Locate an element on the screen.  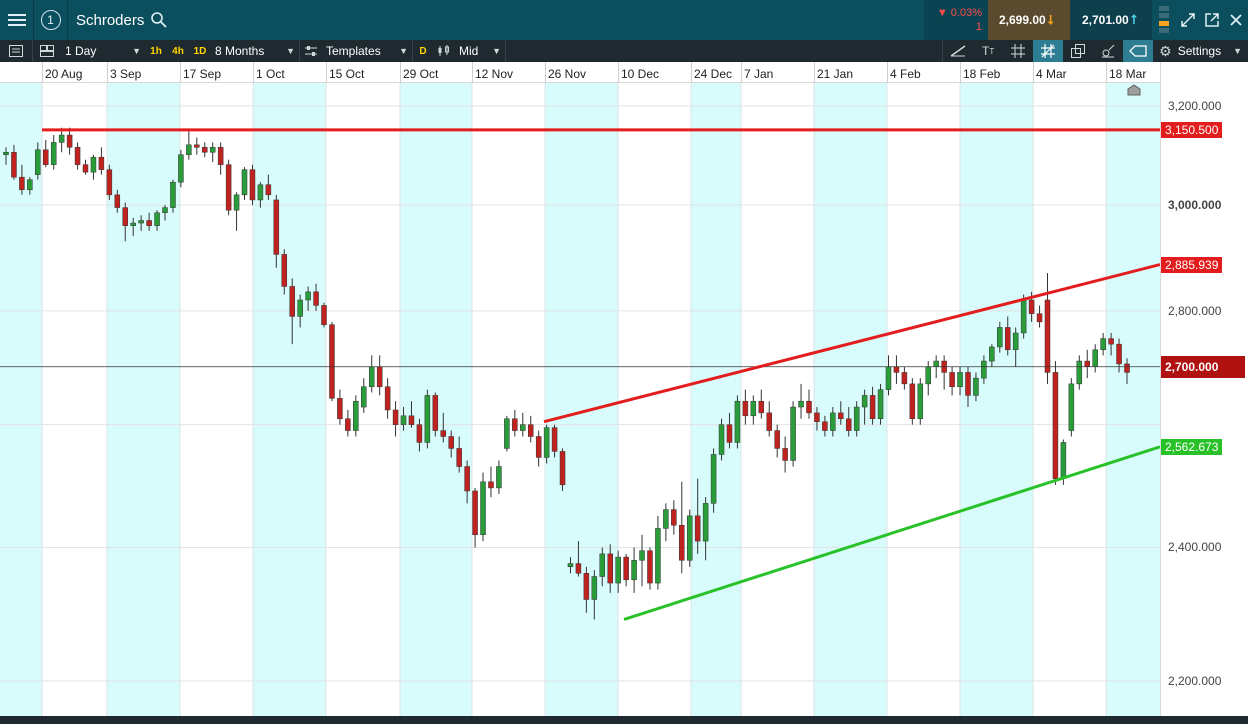
window-number-button: 1 is located at coordinates (51, 20).